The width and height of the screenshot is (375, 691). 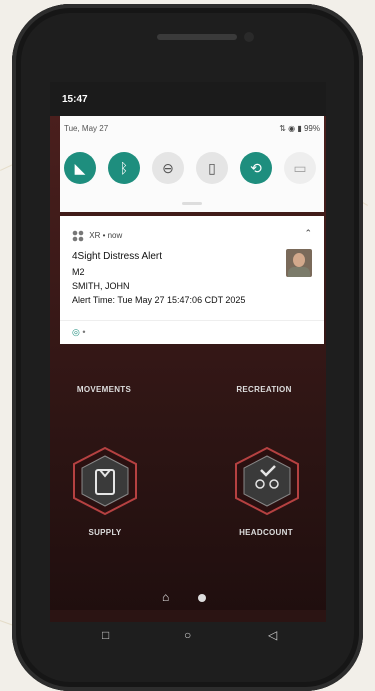 I want to click on earpiece, so click(x=197, y=37).